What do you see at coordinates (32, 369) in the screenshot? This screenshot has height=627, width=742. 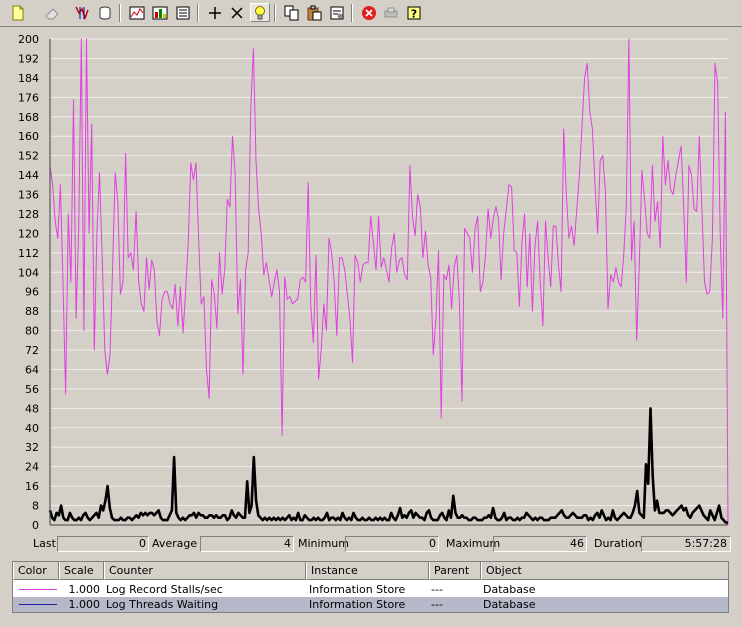 I see `y-tick-label: 64` at bounding box center [32, 369].